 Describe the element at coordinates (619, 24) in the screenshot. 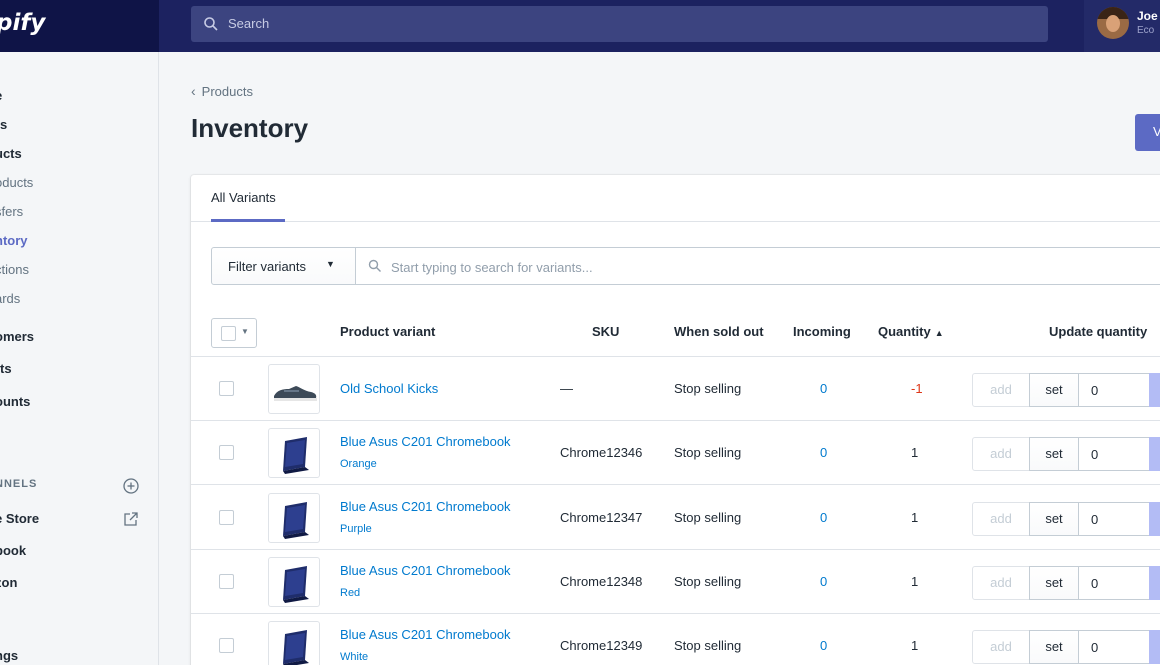

I see `global-search: Search` at that location.